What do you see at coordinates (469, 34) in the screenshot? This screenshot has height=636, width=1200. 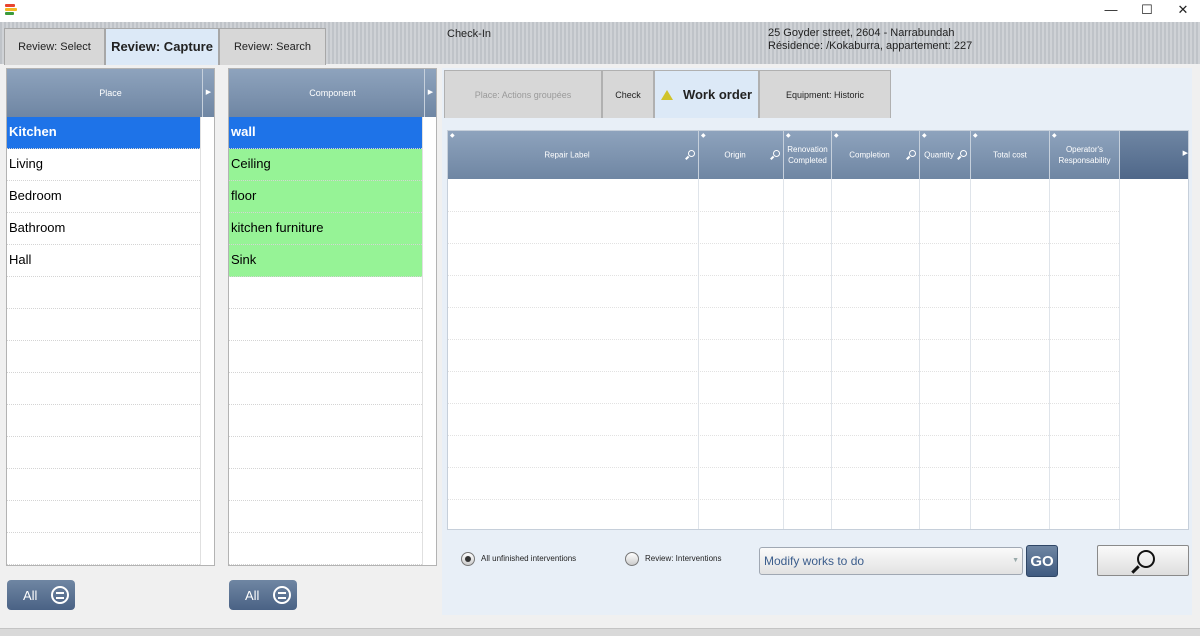 I see `module-title: Check-In` at bounding box center [469, 34].